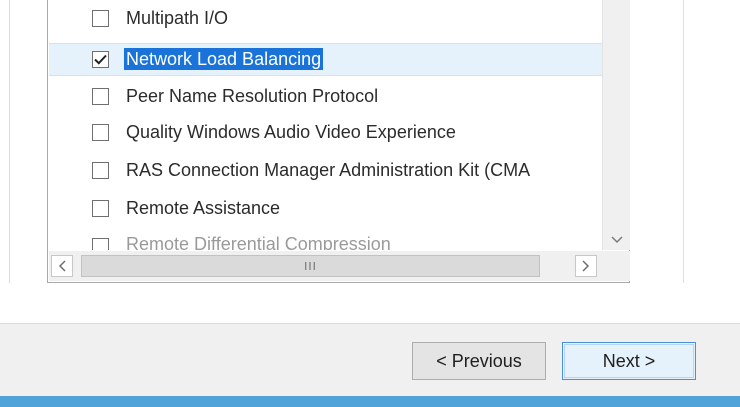 The width and height of the screenshot is (740, 407). Describe the element at coordinates (62, 266) in the screenshot. I see `chevron-left-icon` at that location.